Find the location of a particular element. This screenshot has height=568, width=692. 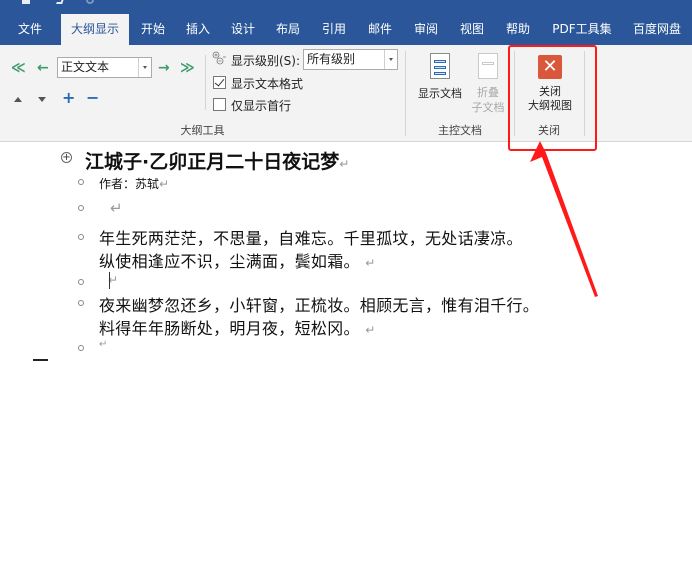

show-level-value: 所有级别 is located at coordinates (331, 59).